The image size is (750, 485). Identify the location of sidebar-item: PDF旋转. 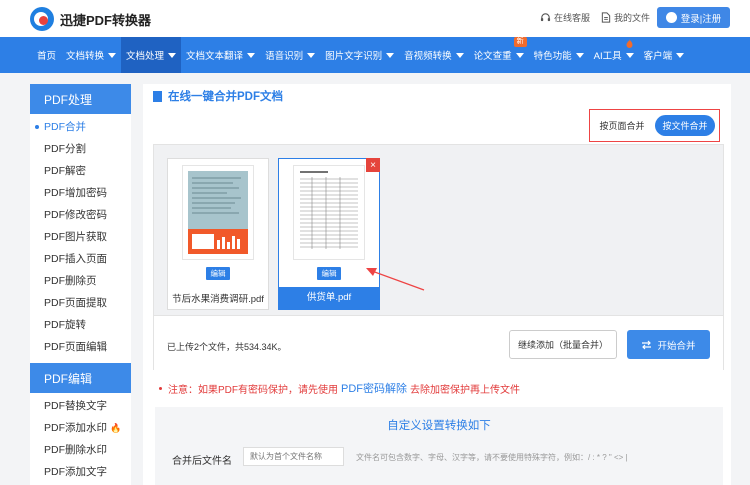
(80, 325).